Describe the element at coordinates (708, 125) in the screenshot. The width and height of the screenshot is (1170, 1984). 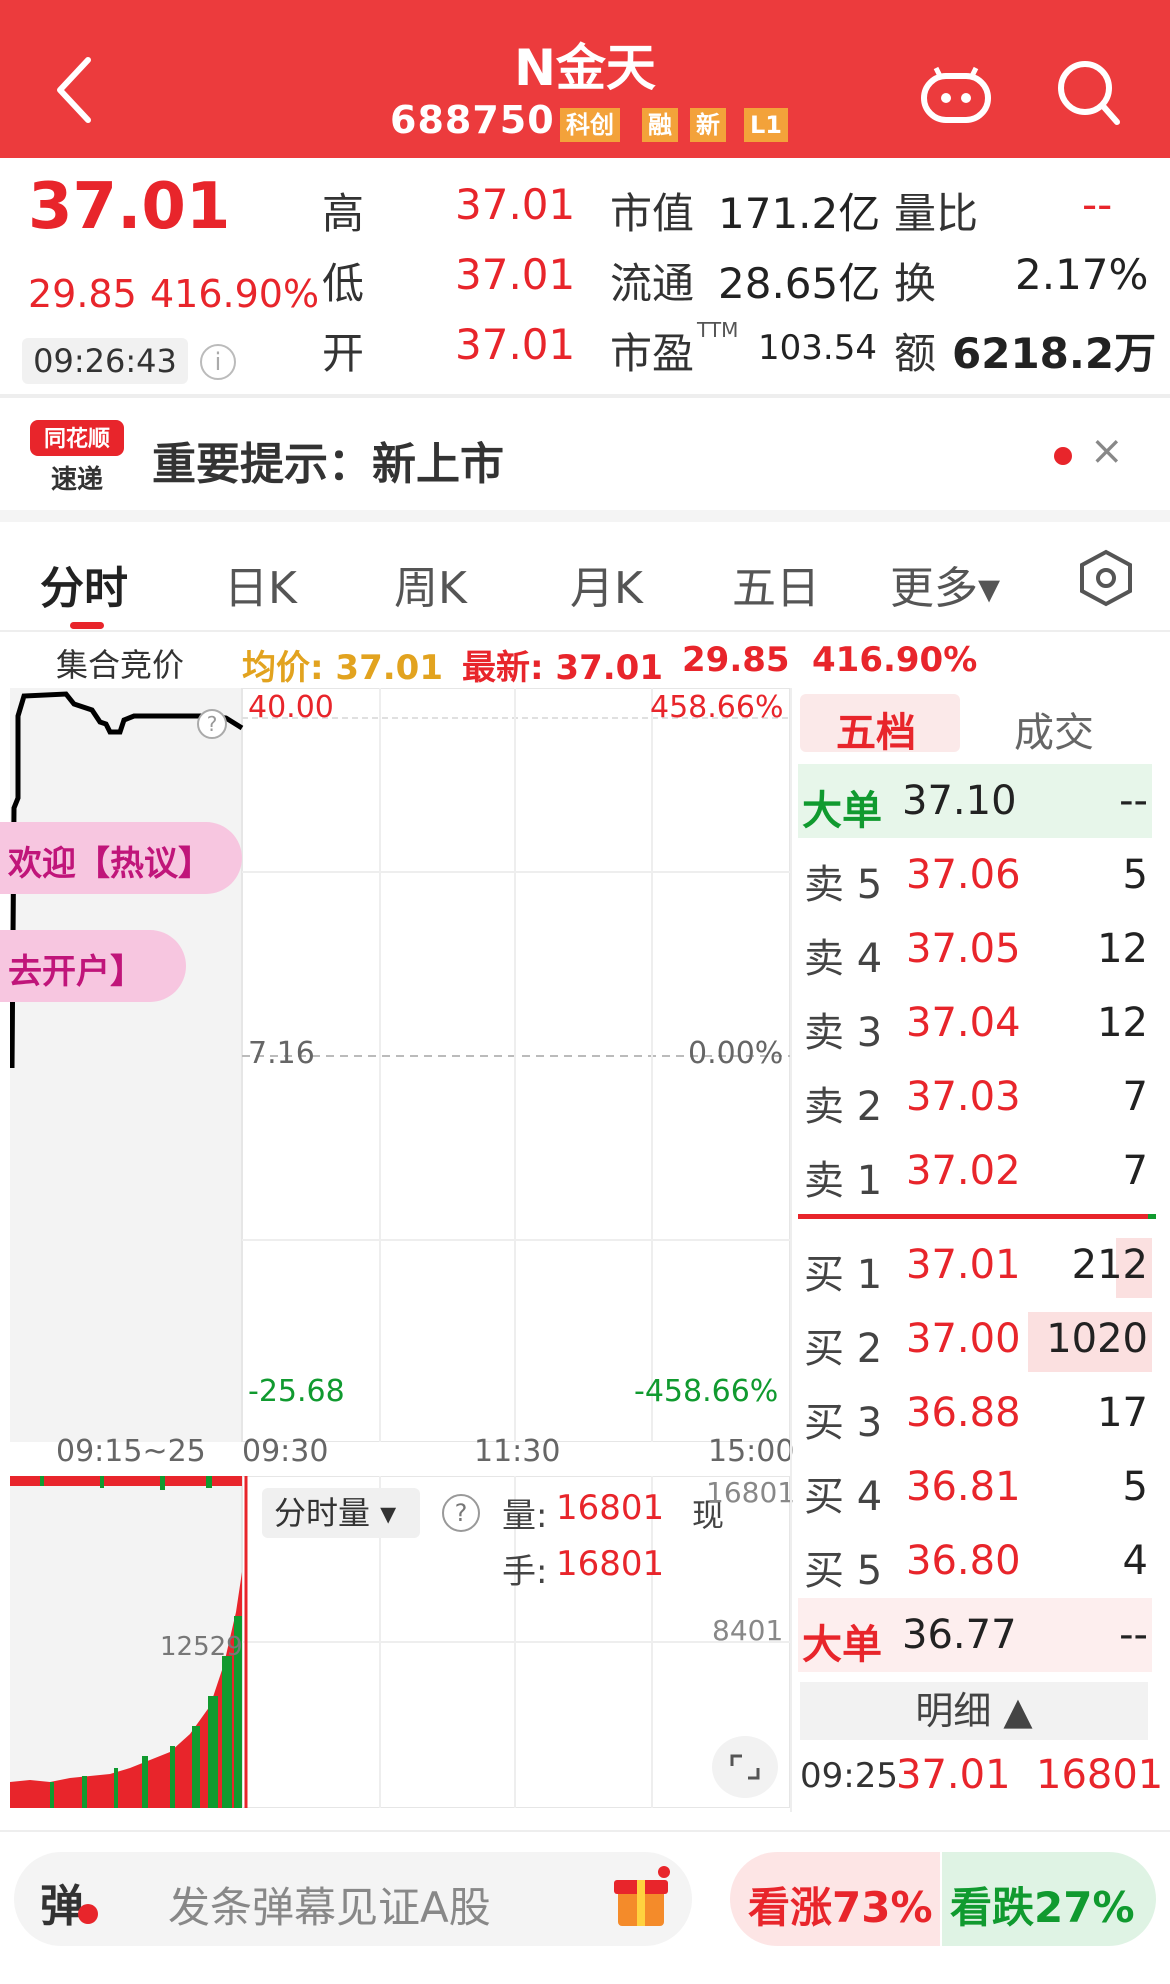
I see `tag-new: 新` at that location.